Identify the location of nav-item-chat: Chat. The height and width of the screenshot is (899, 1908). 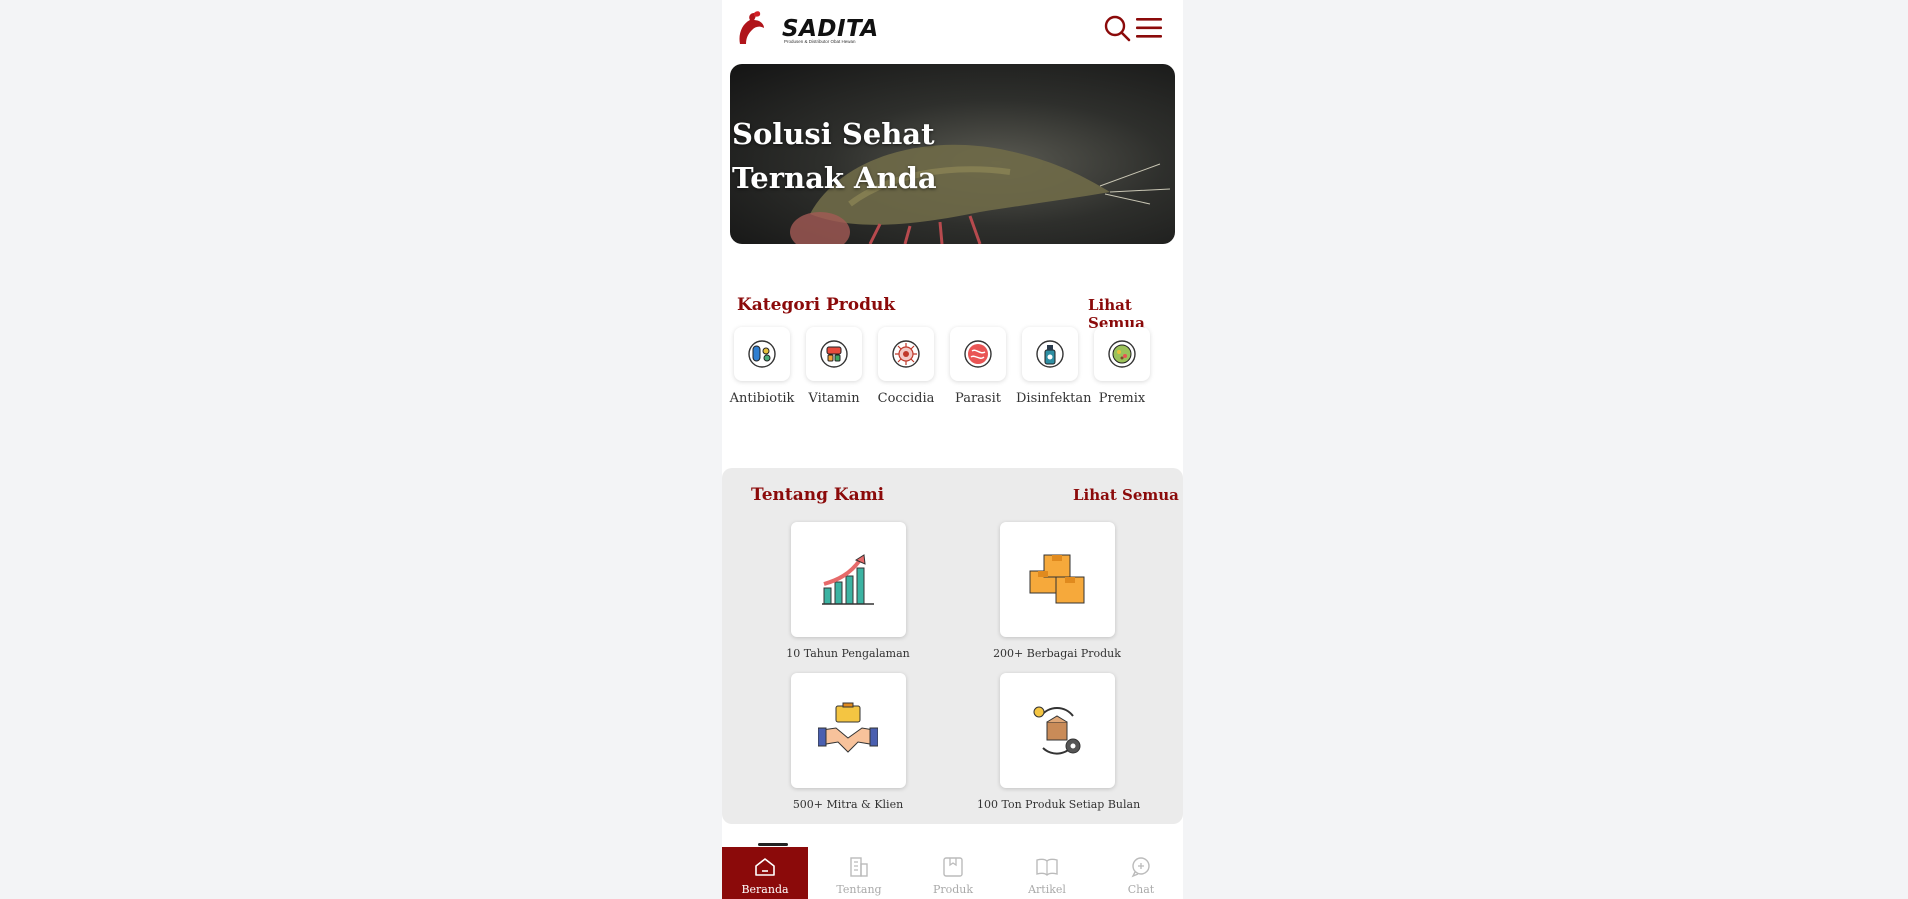
(1140, 873).